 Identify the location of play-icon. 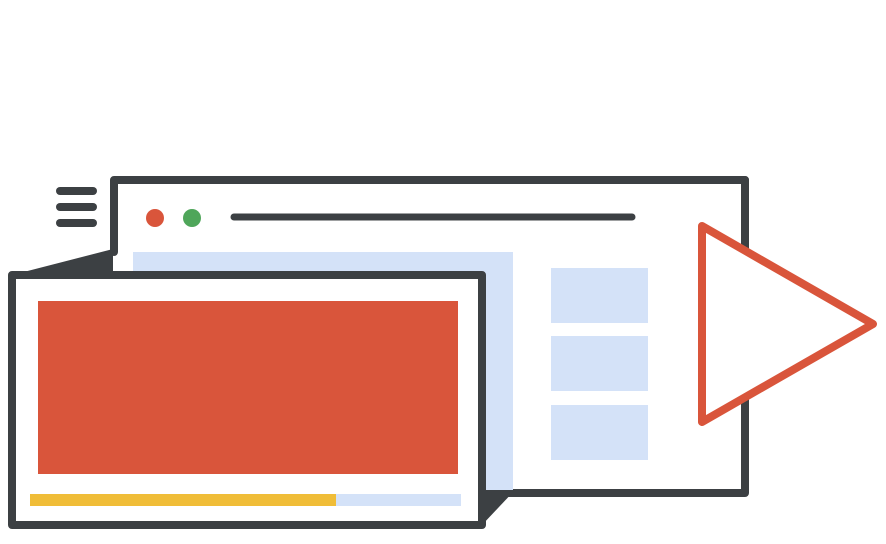
(787, 324).